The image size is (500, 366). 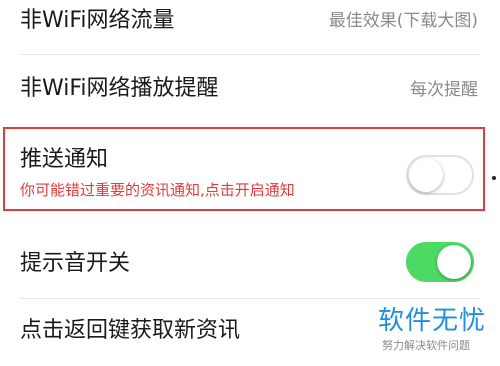 I want to click on setting-row-wifi-traffic: 非WiFi网络流量 最佳效果(下载大图), so click(x=250, y=27).